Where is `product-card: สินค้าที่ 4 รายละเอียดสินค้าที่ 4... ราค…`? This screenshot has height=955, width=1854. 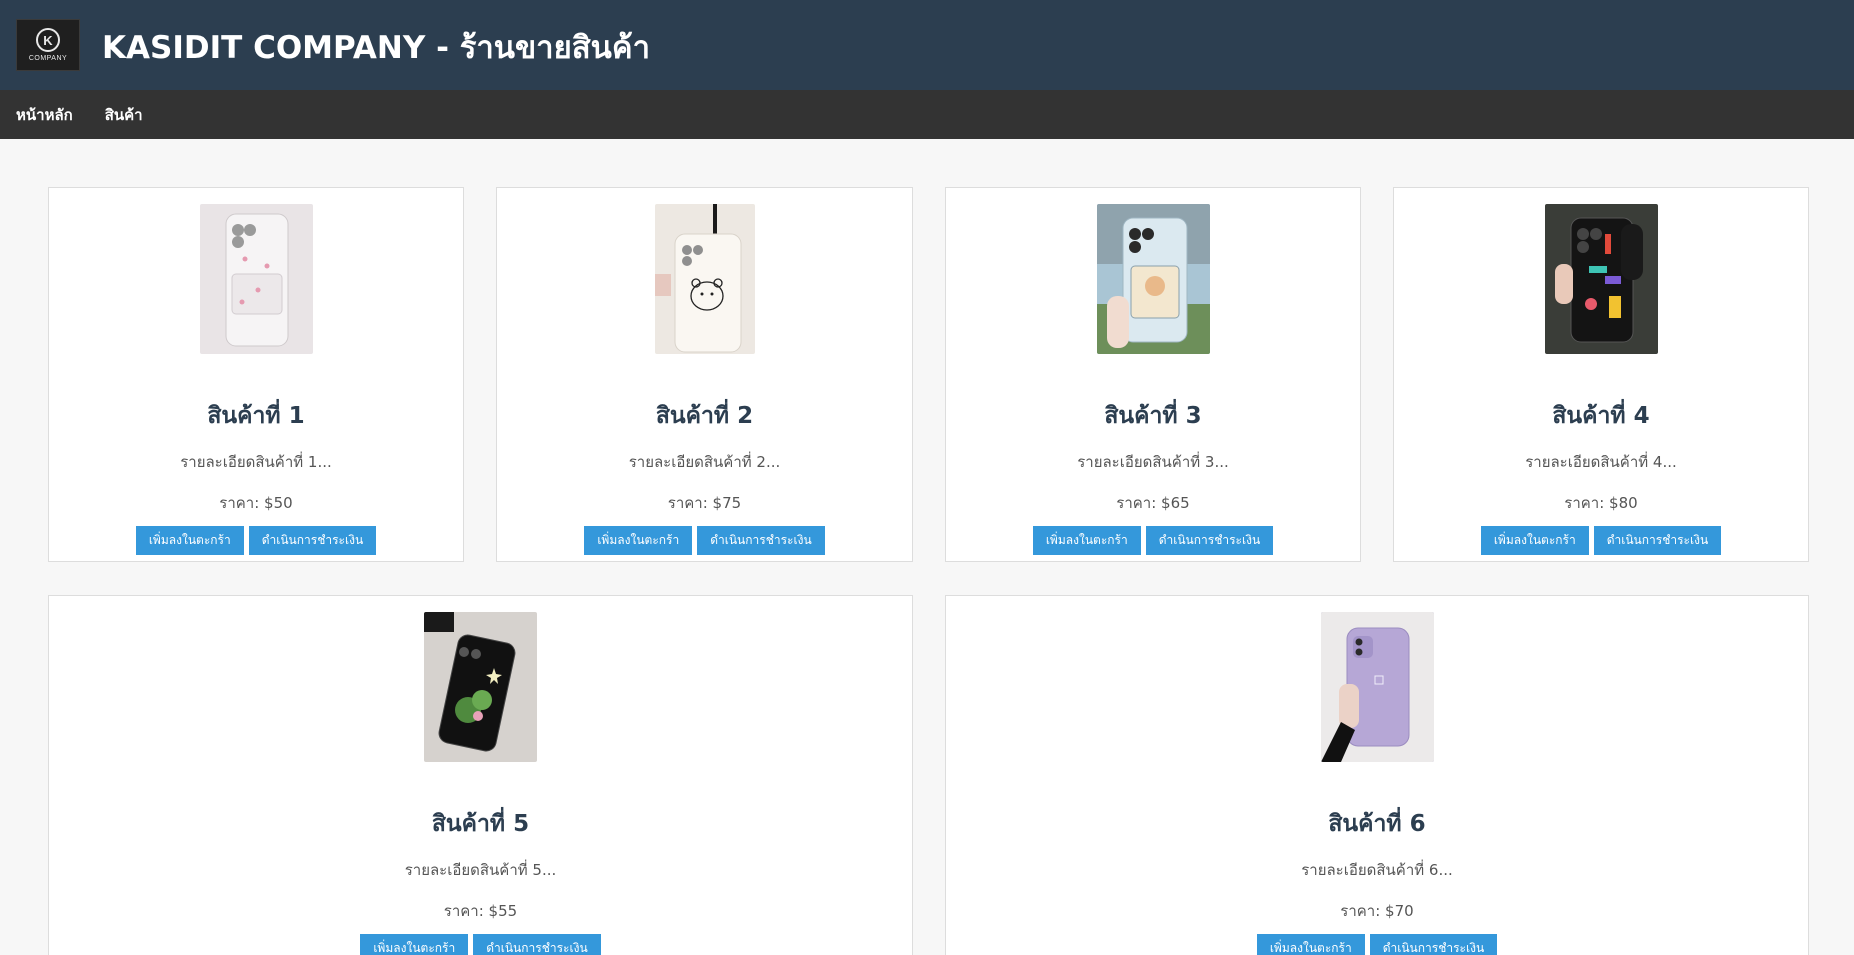
product-card: สินค้าที่ 4 รายละเอียดสินค้าที่ 4... ราค… is located at coordinates (1601, 374).